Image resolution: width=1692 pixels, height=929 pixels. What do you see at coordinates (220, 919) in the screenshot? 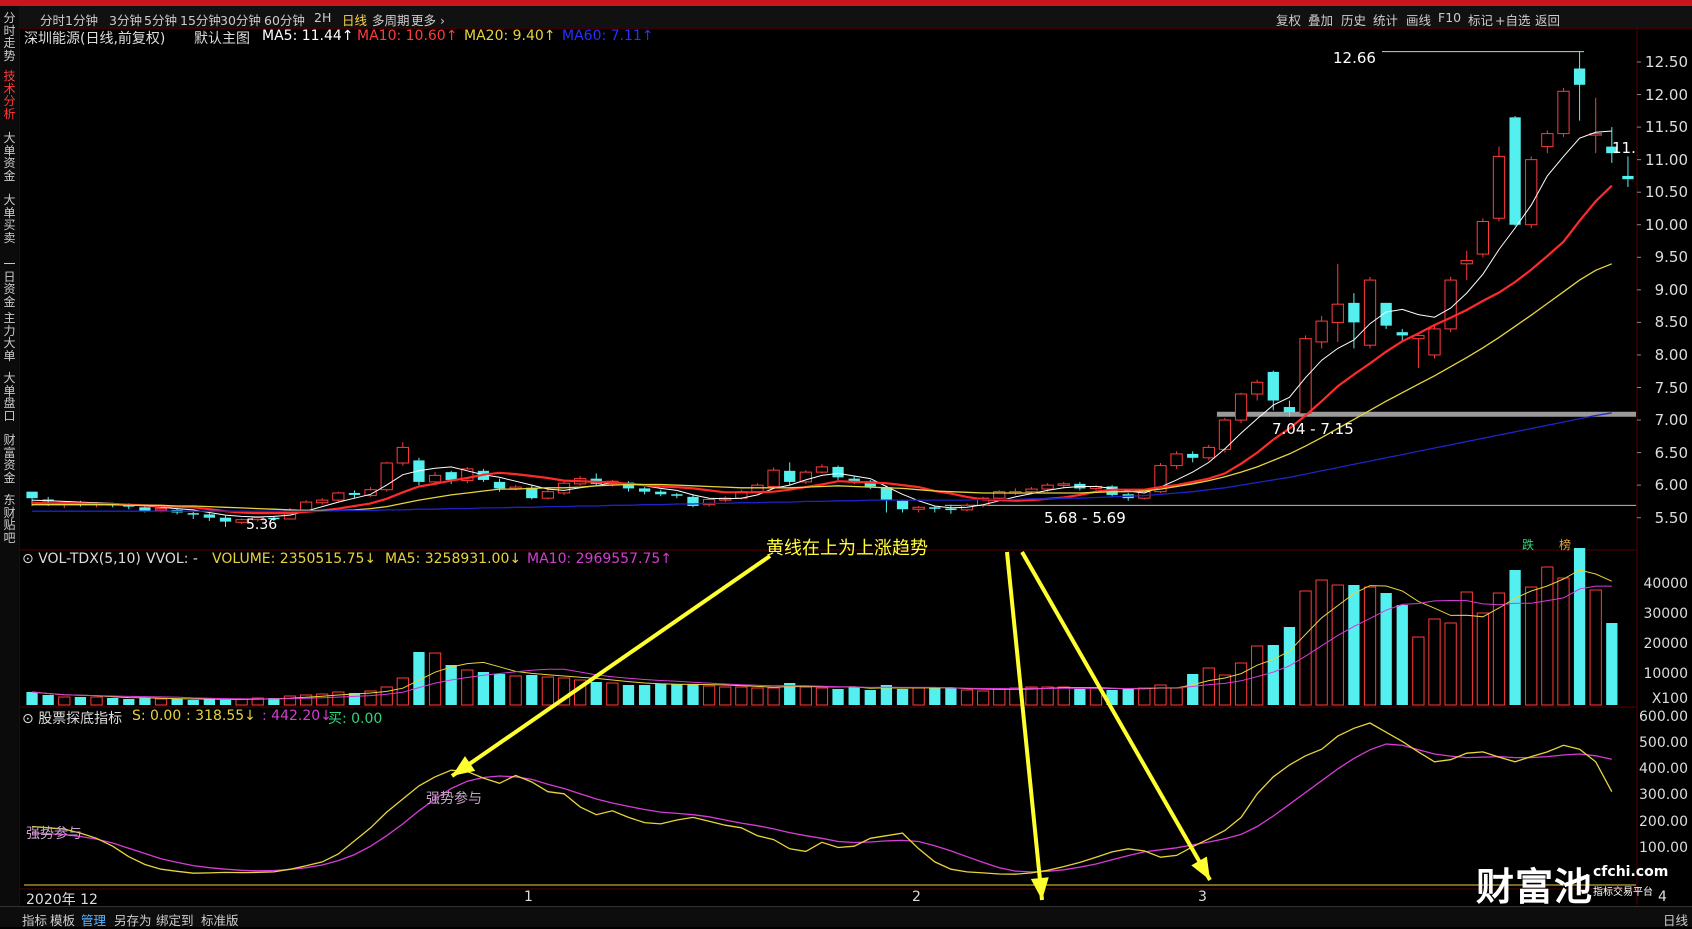
I see `bottom-tab-5: 标准版` at bounding box center [220, 919].